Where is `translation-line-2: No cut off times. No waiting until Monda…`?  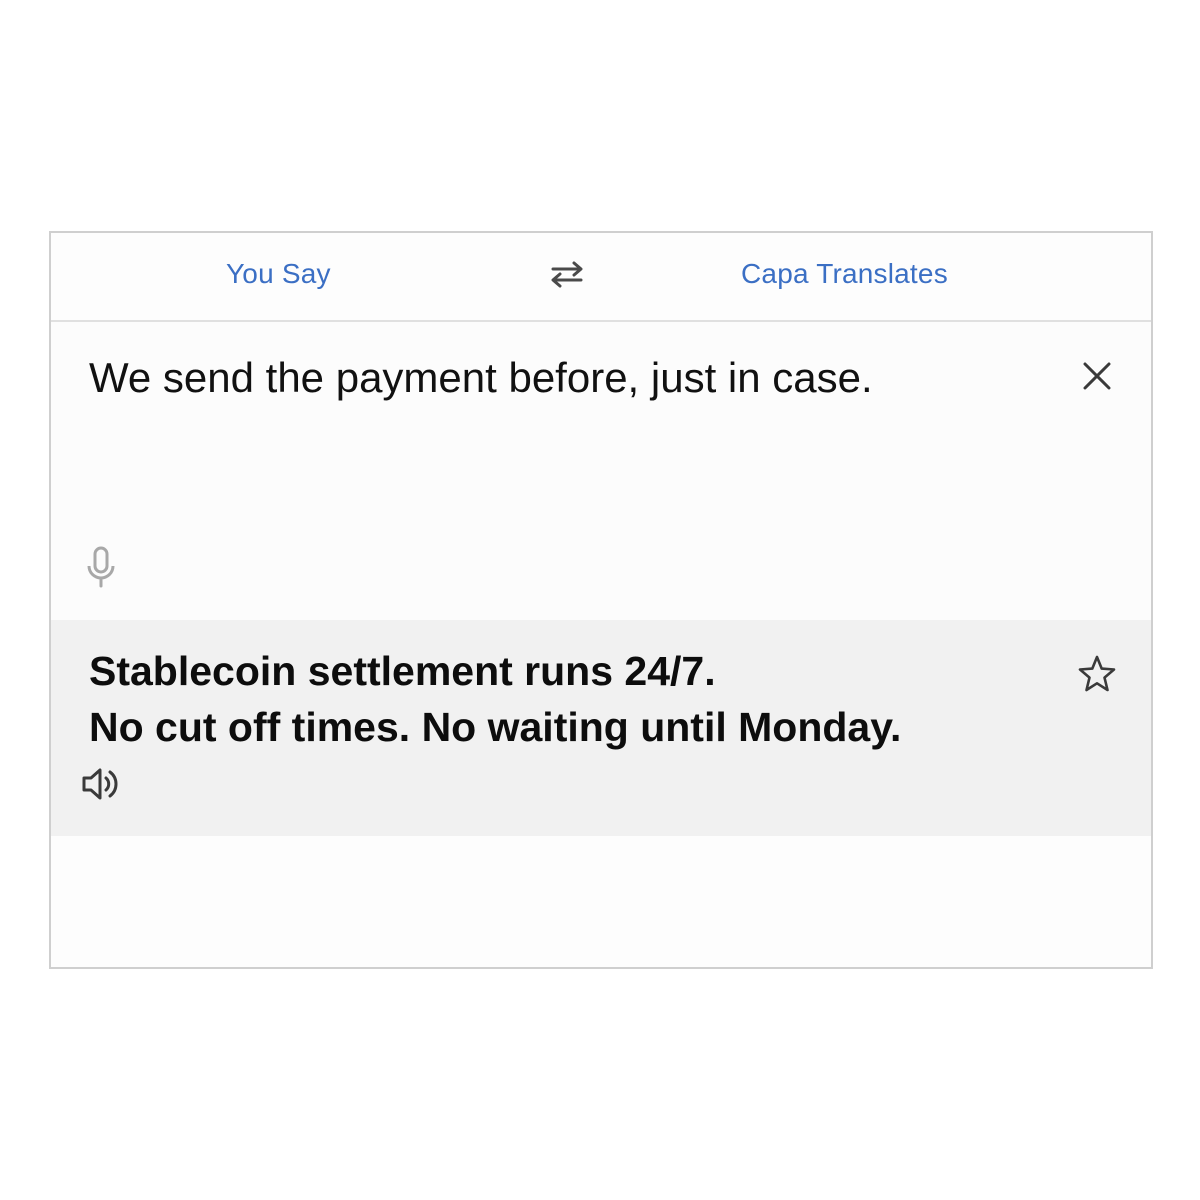 translation-line-2: No cut off times. No waiting until Monda… is located at coordinates (495, 727).